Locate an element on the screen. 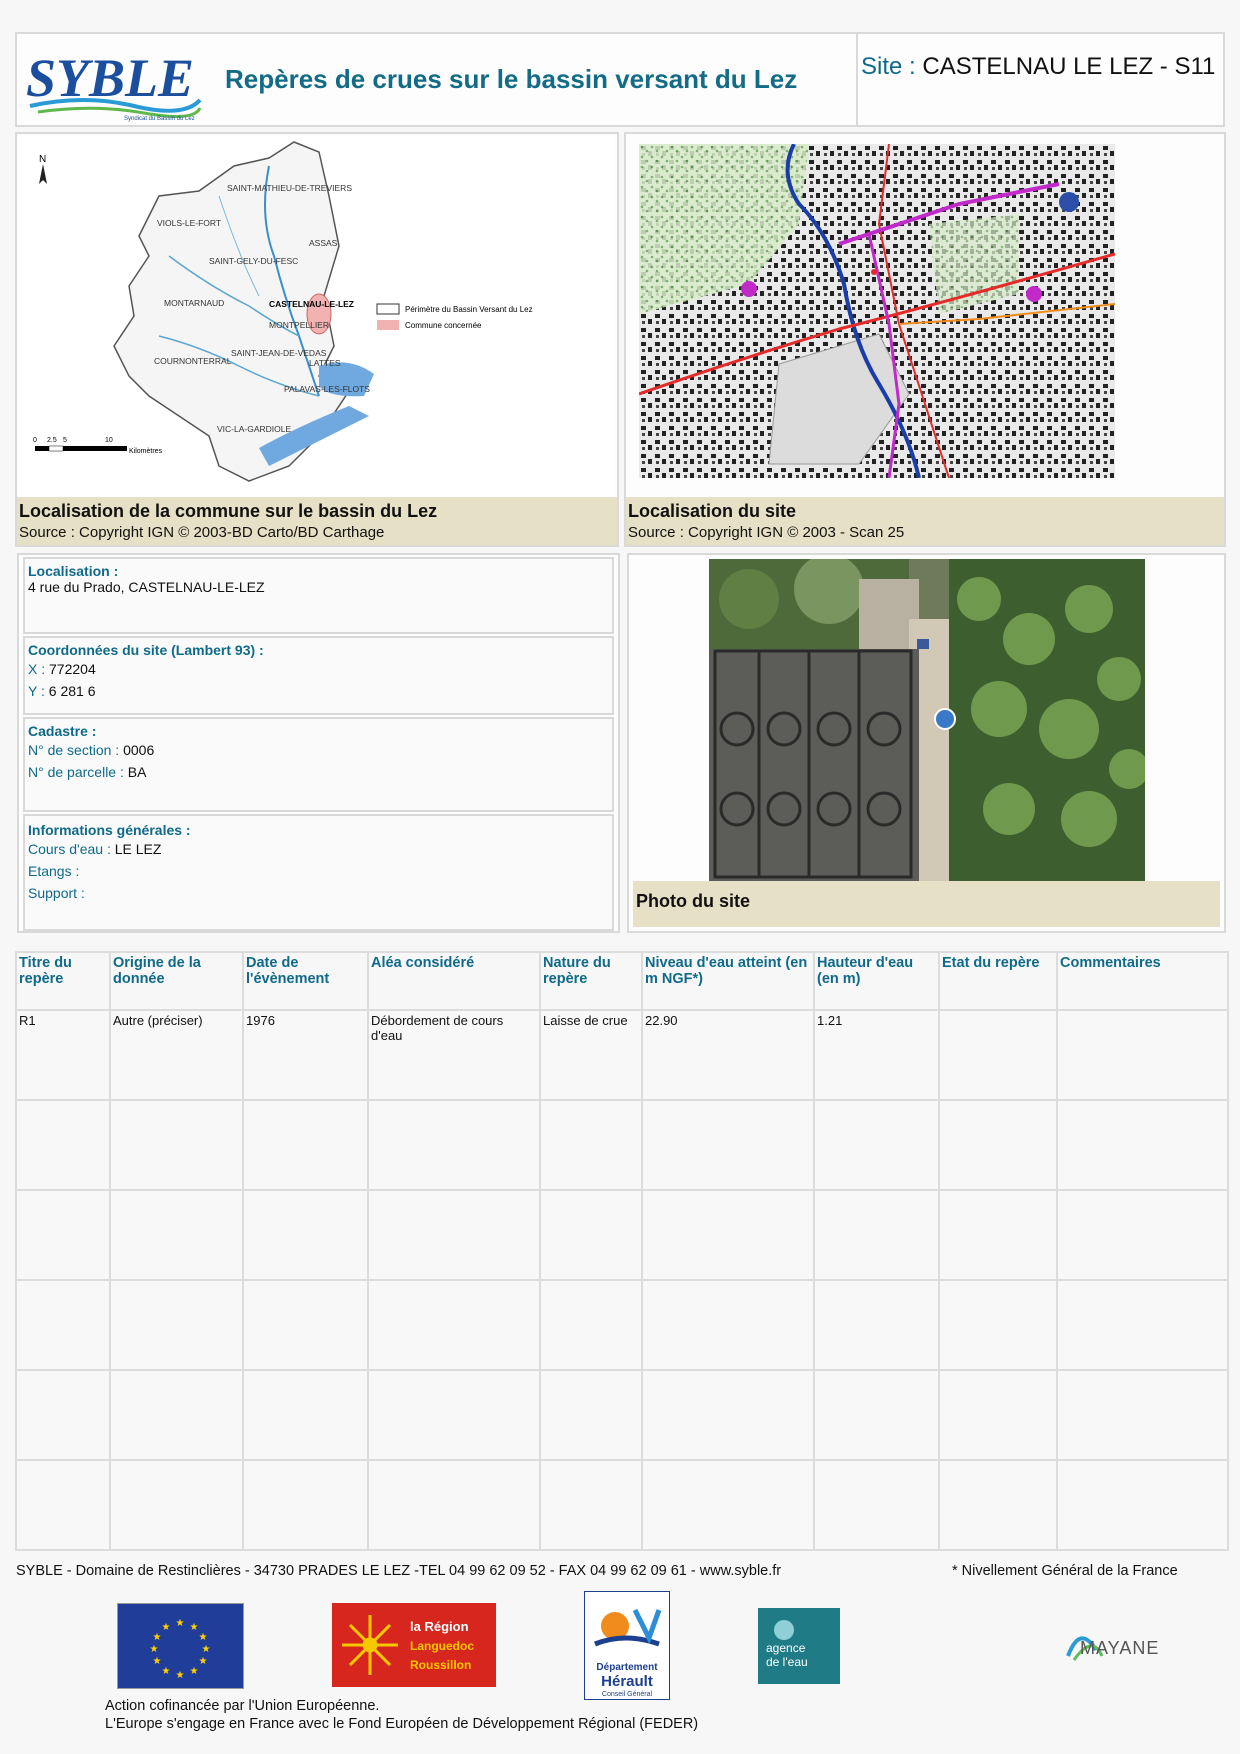  cad-section: N° de section : 0006 is located at coordinates (318, 750).